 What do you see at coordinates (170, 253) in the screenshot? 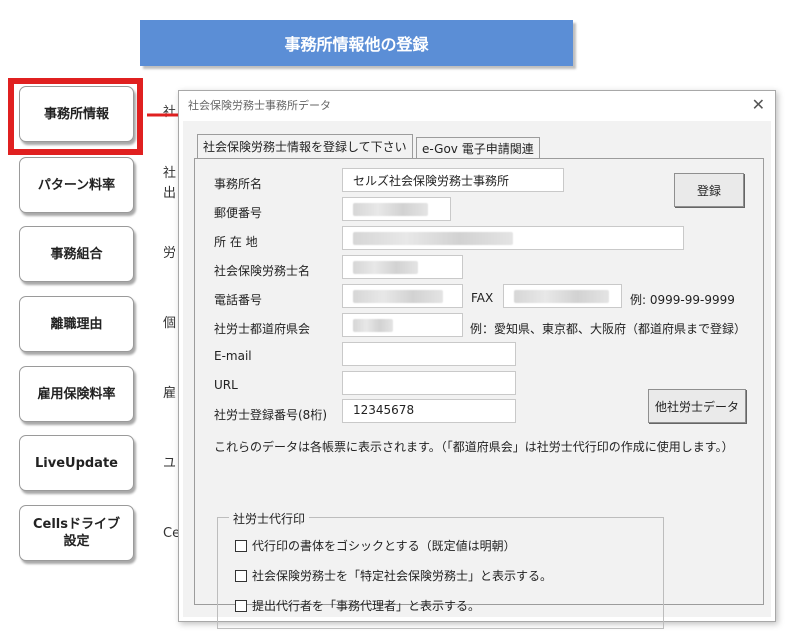
I see `menu-description: 労` at bounding box center [170, 253].